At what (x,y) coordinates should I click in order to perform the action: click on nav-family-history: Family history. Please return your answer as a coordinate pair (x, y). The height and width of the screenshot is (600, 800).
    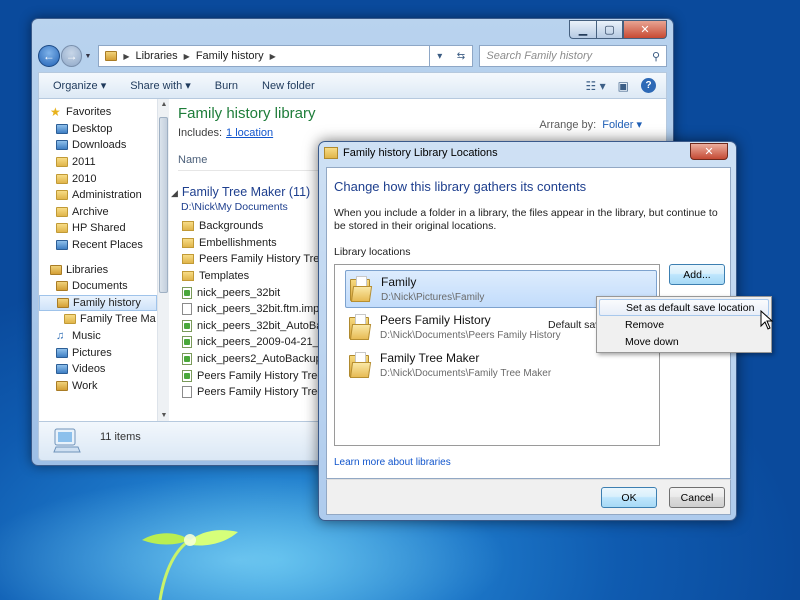
    Looking at the image, I should click on (98, 303).